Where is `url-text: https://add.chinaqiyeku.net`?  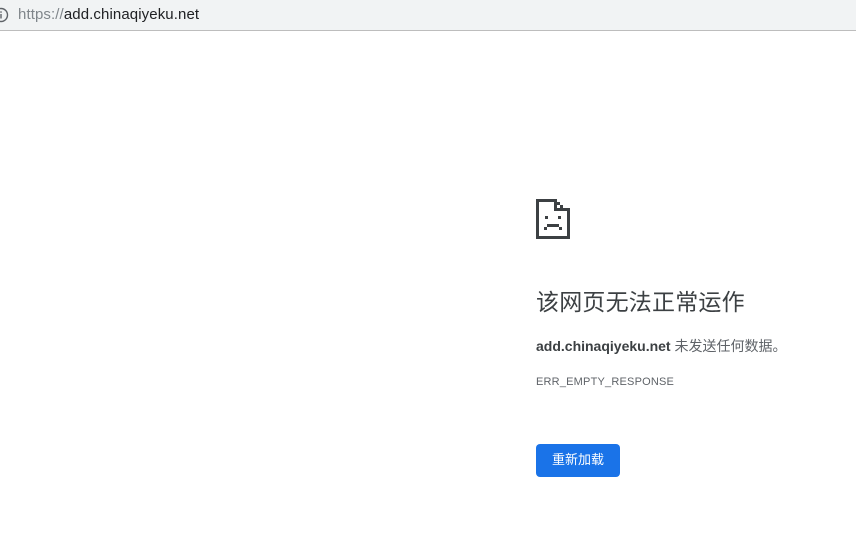 url-text: https://add.chinaqiyeku.net is located at coordinates (108, 15).